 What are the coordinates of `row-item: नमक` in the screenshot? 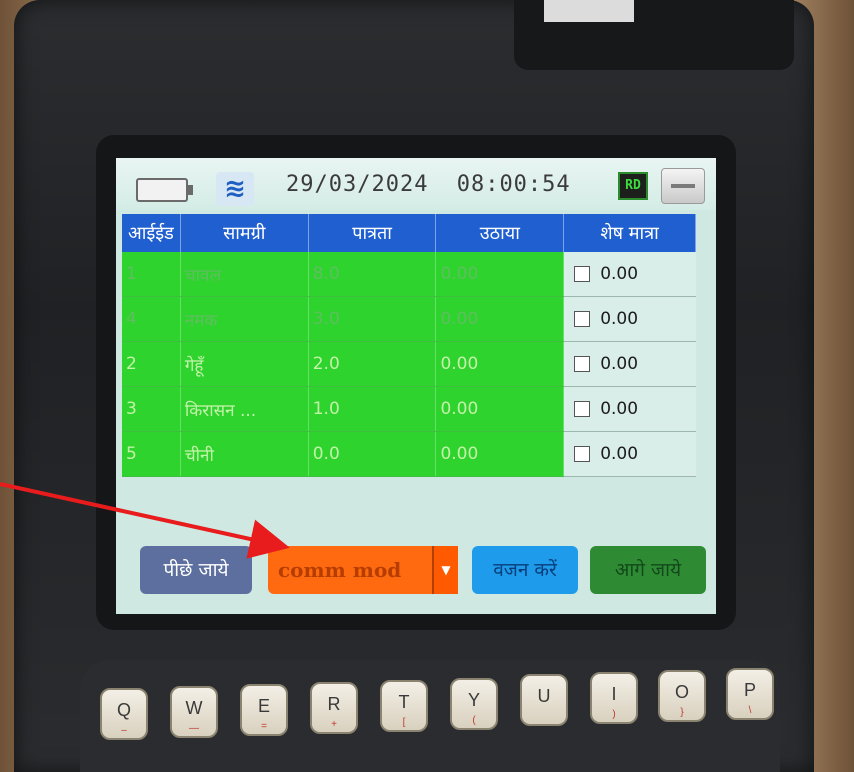 It's located at (244, 319).